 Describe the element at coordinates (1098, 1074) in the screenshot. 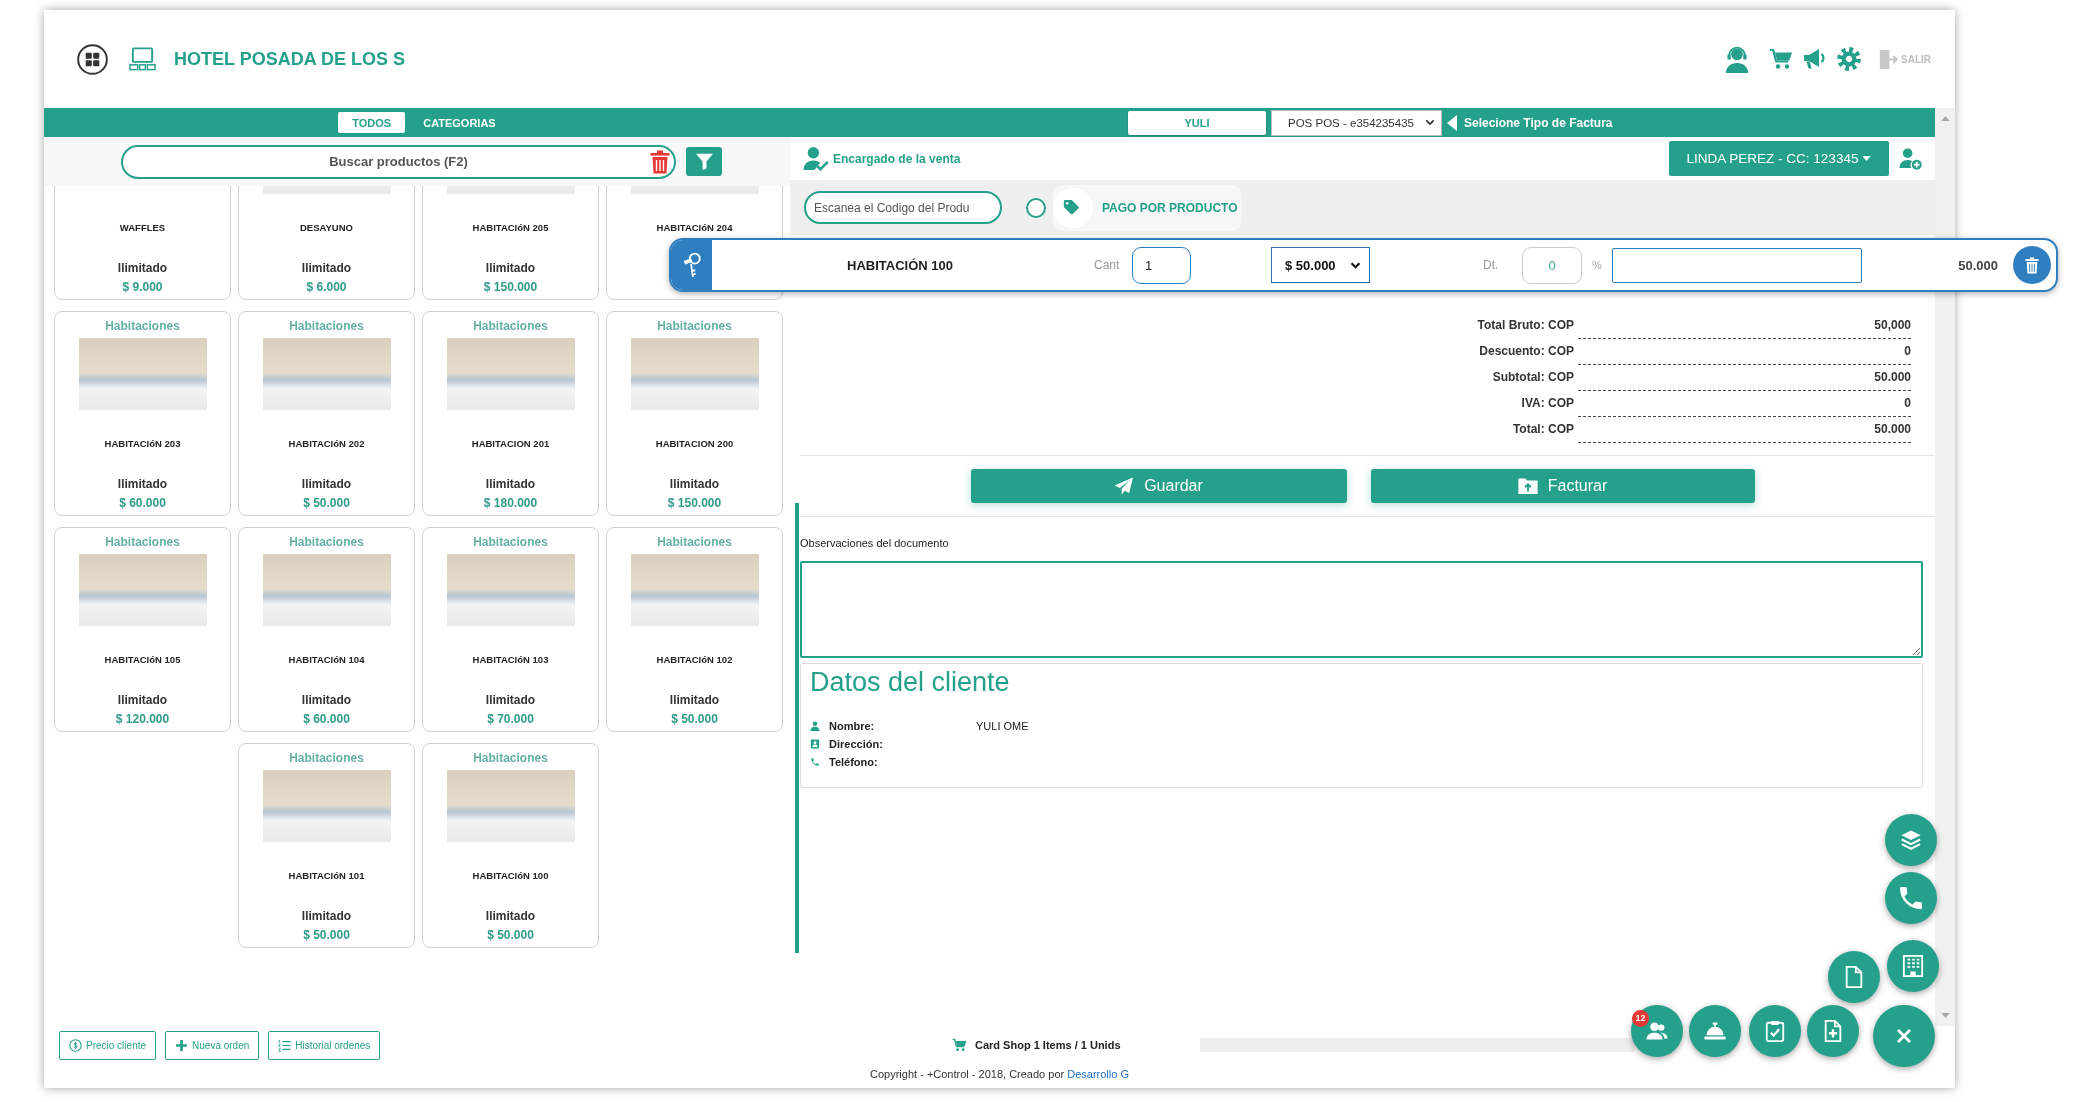

I see `developer-link: Desarrollo G` at that location.